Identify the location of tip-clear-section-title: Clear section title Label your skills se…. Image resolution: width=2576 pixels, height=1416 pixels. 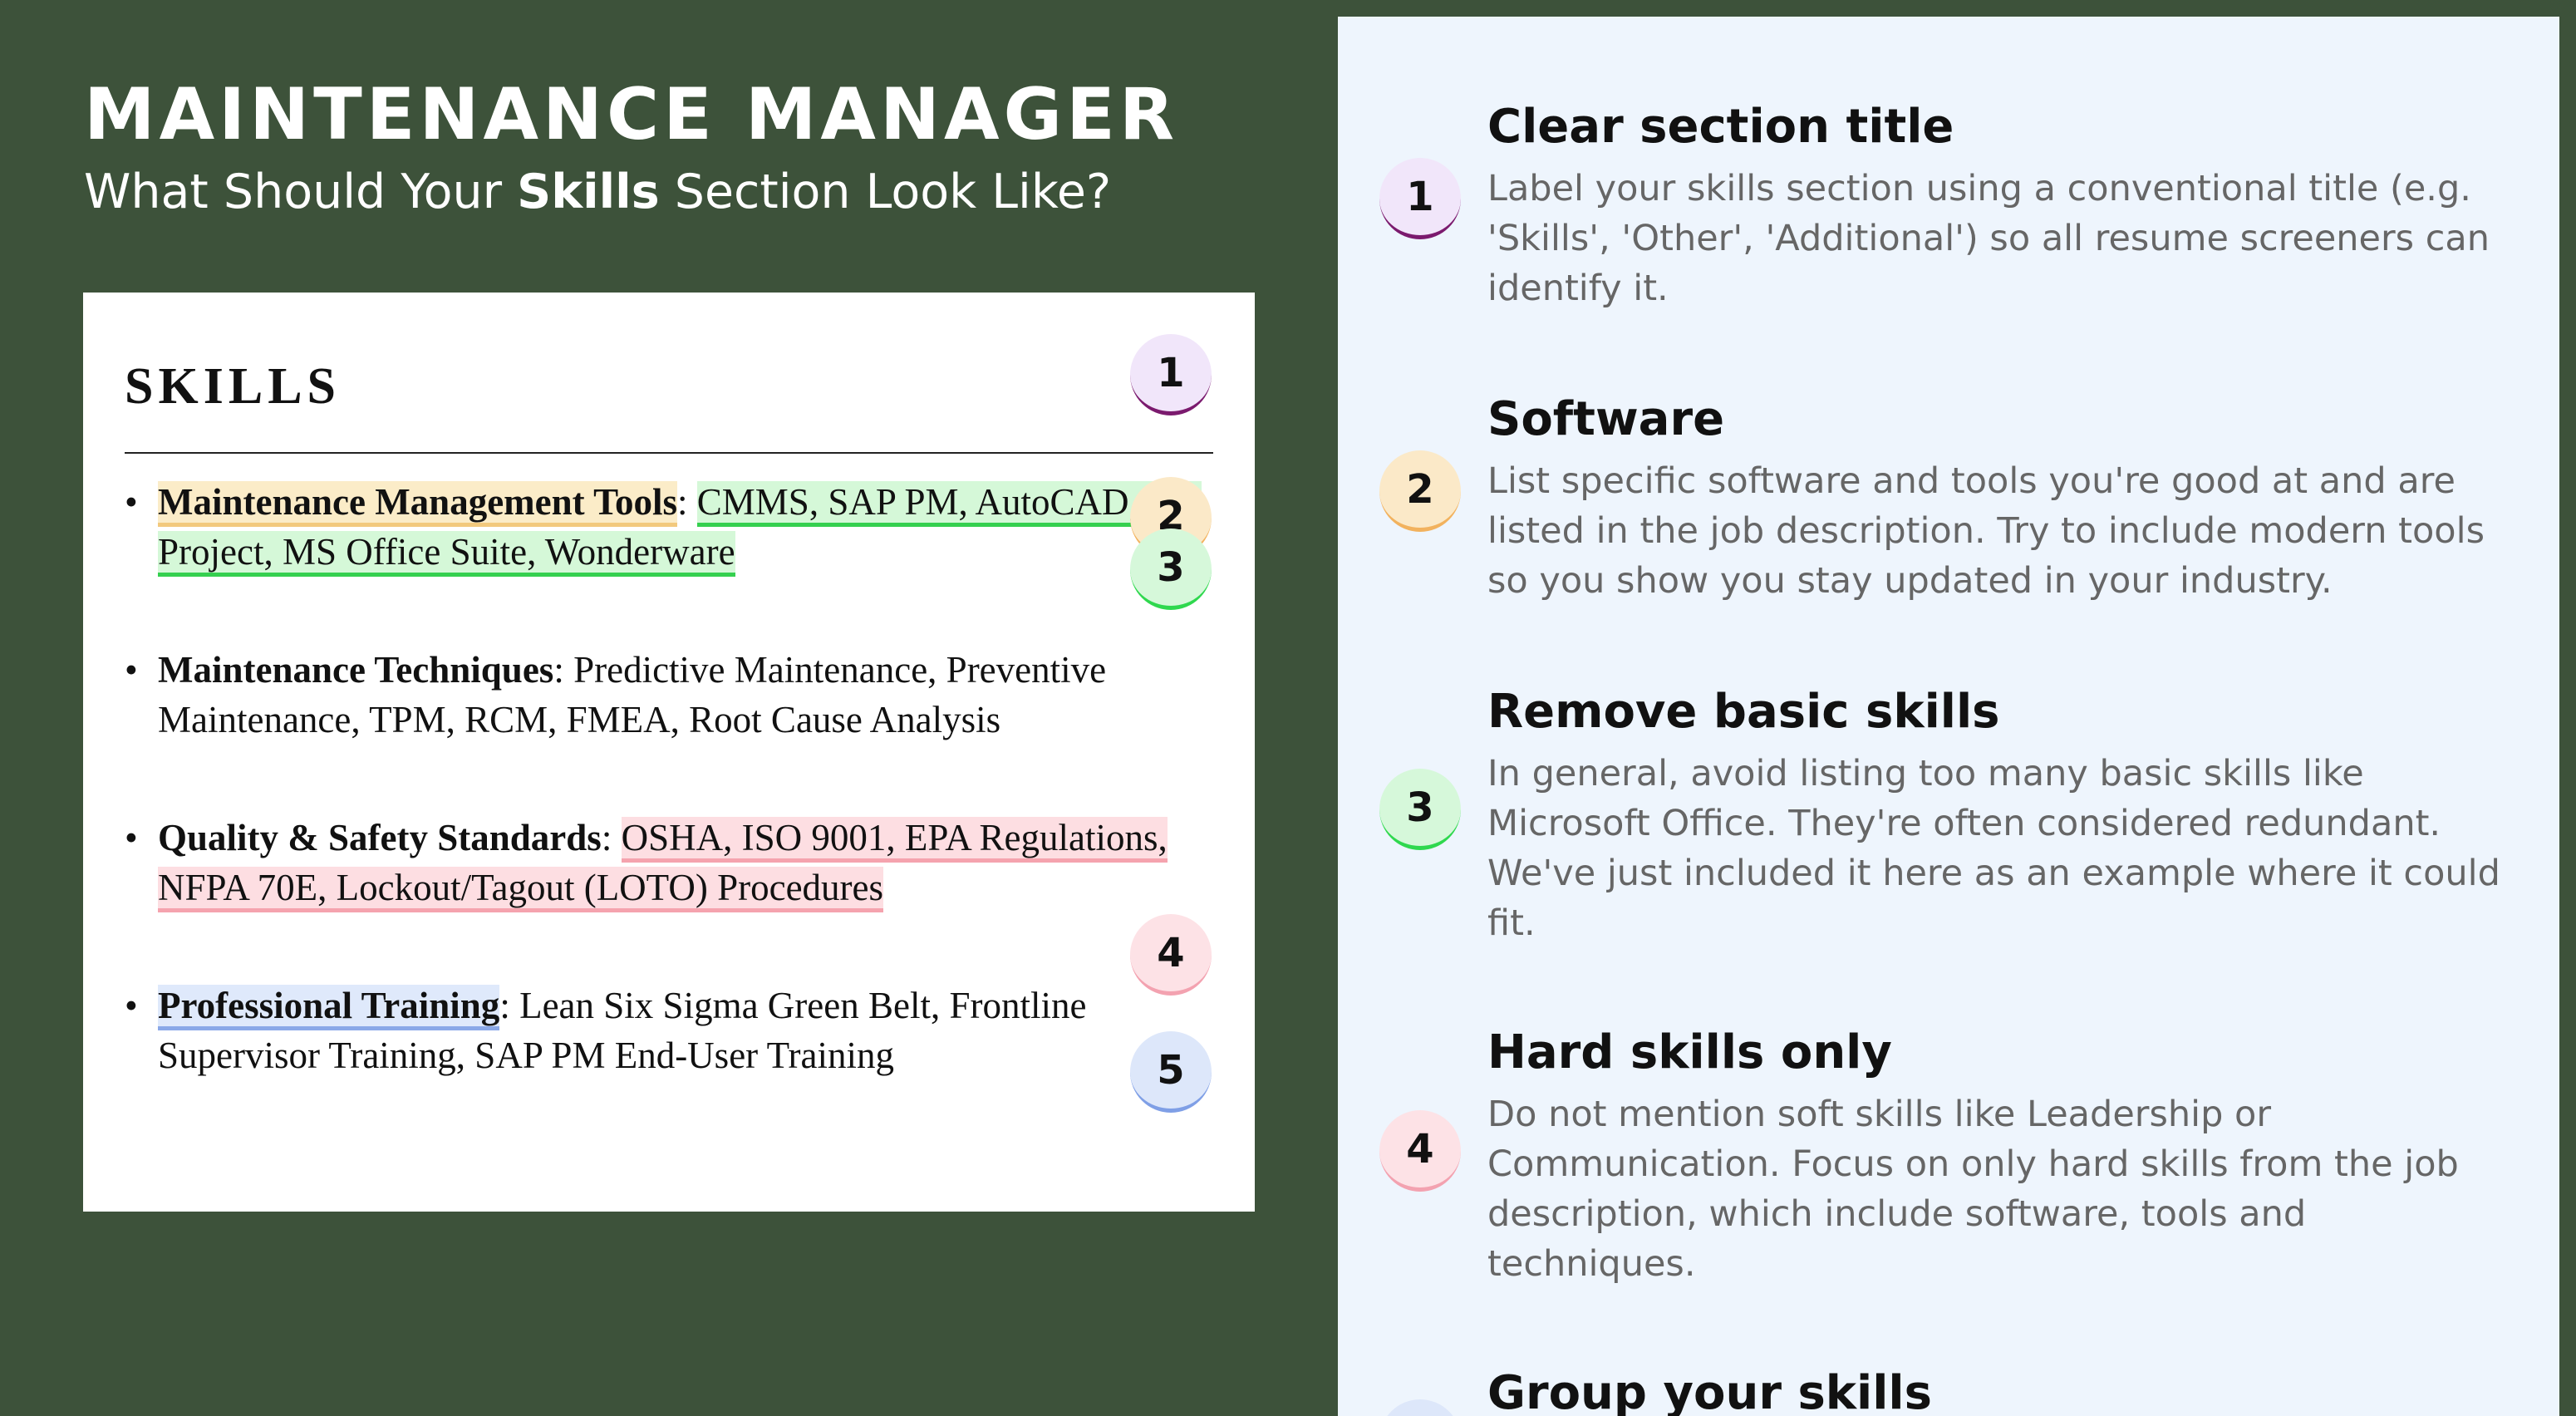
(2003, 206).